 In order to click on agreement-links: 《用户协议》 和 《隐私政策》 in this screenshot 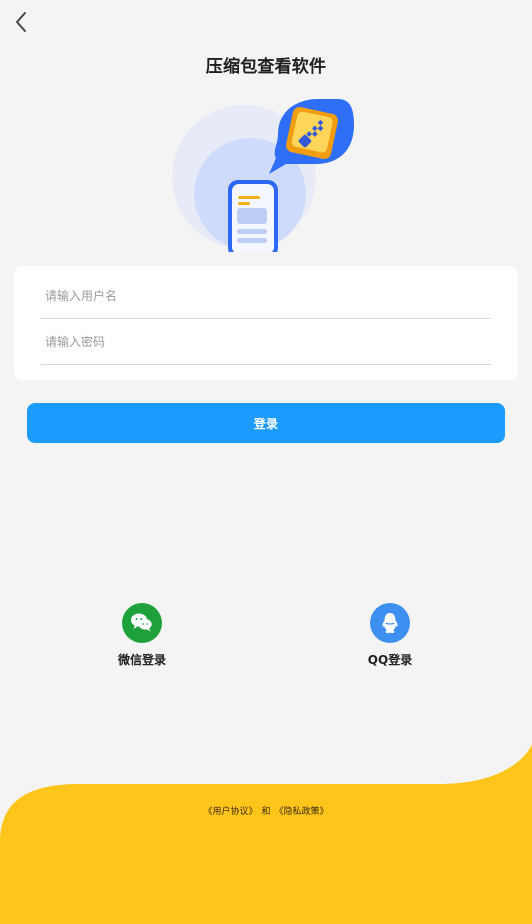, I will do `click(266, 810)`.